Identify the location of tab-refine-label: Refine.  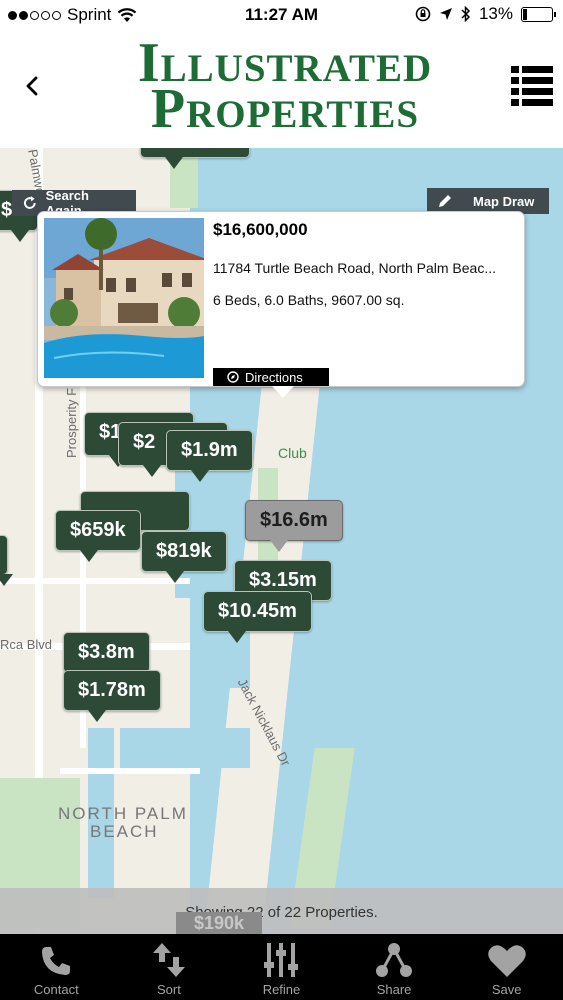
(281, 989).